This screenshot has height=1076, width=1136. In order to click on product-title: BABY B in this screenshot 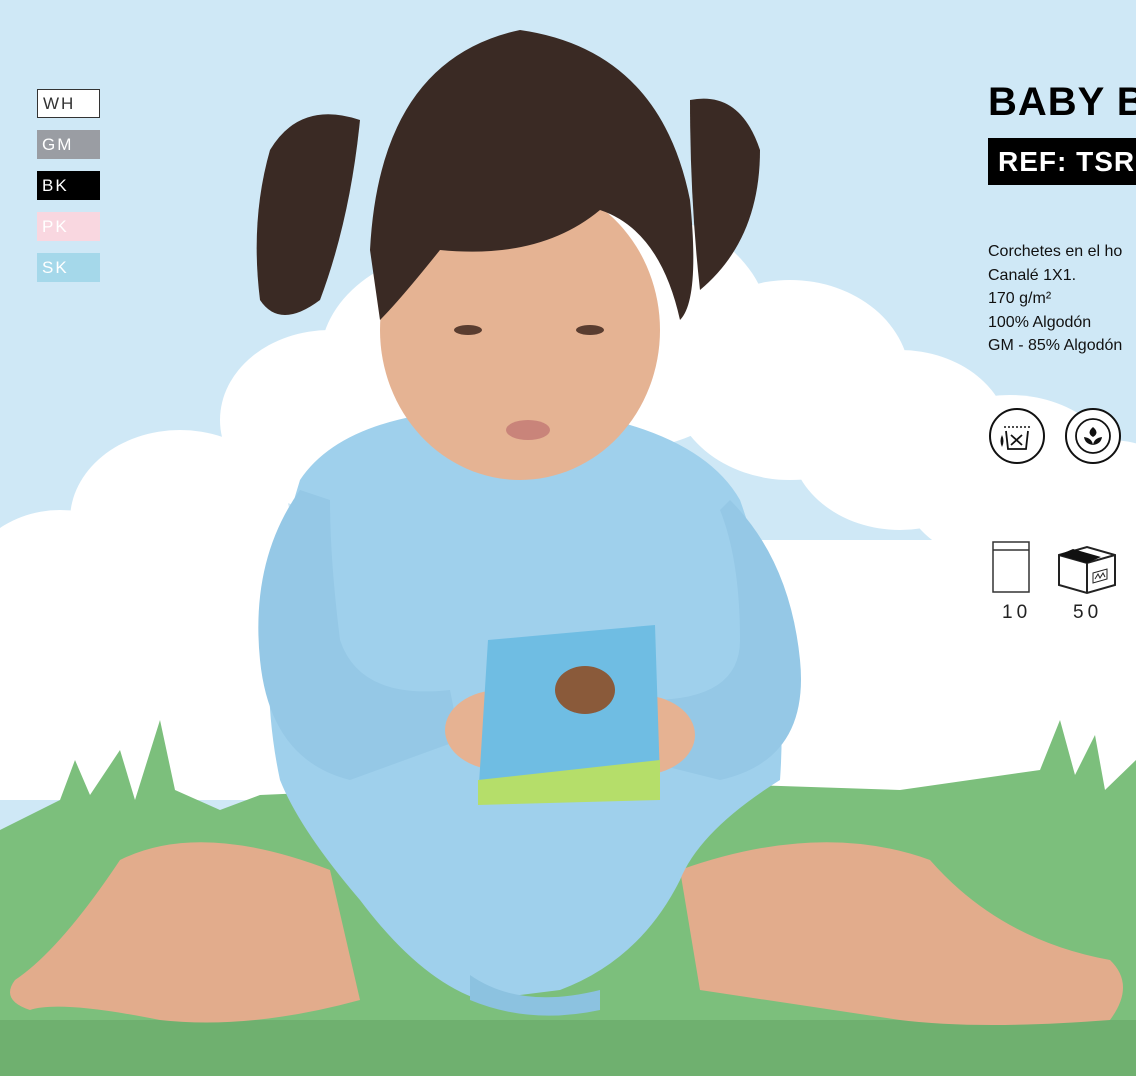, I will do `click(1062, 102)`.